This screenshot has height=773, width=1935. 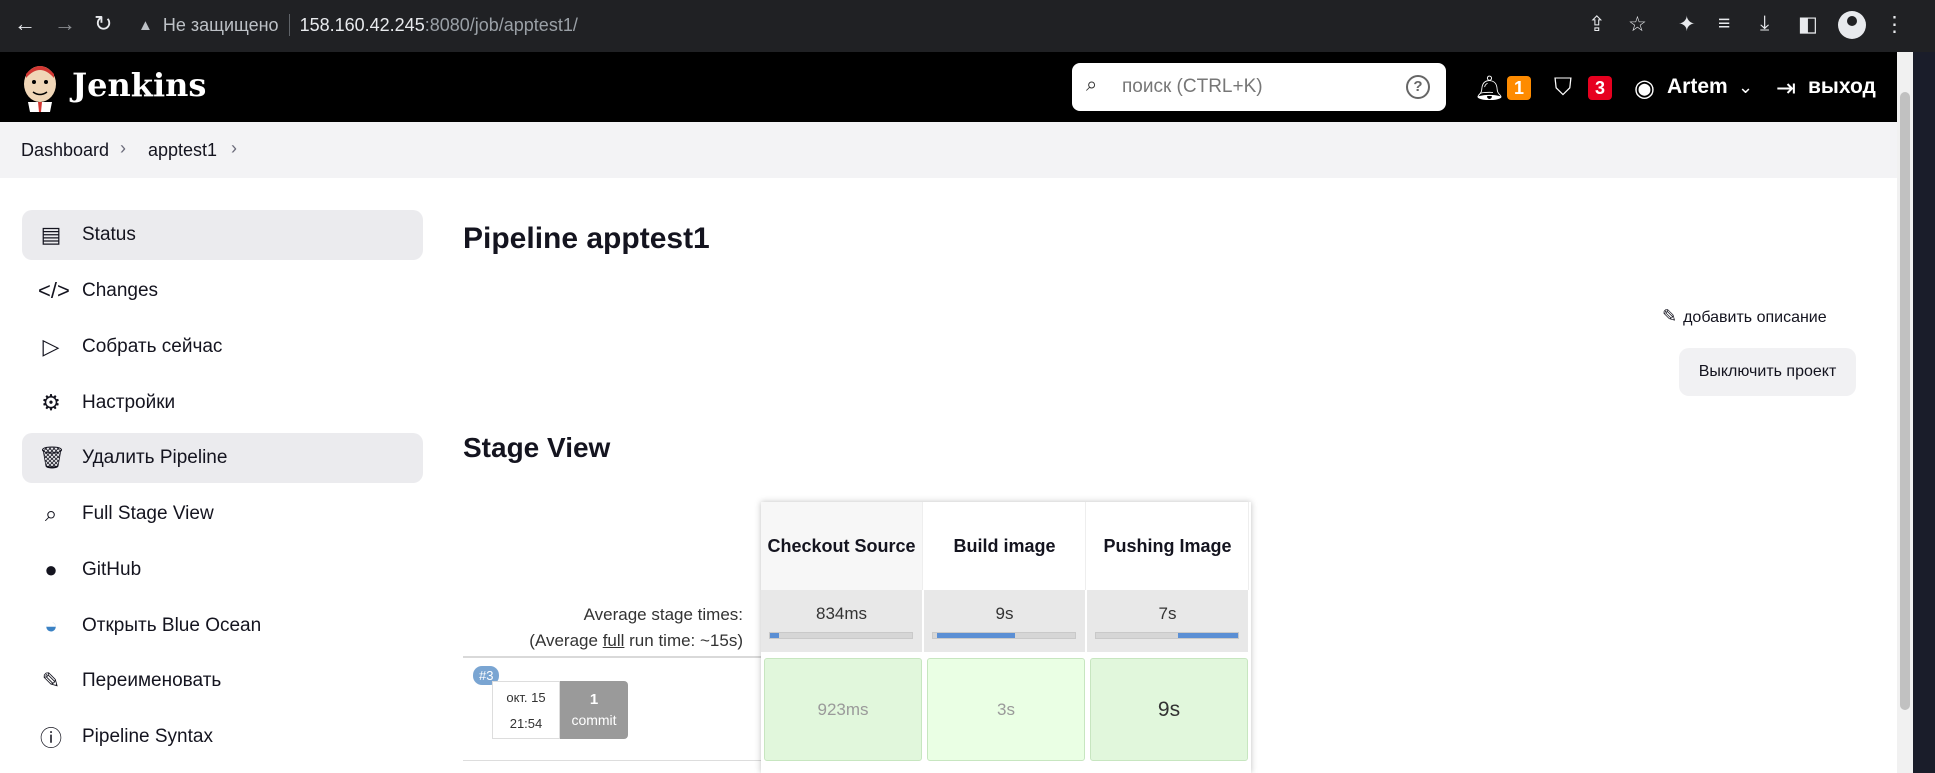 What do you see at coordinates (222, 458) in the screenshot?
I see `sidebar-item-delete-pipeline: 🗑︎ Удалить Pipeline` at bounding box center [222, 458].